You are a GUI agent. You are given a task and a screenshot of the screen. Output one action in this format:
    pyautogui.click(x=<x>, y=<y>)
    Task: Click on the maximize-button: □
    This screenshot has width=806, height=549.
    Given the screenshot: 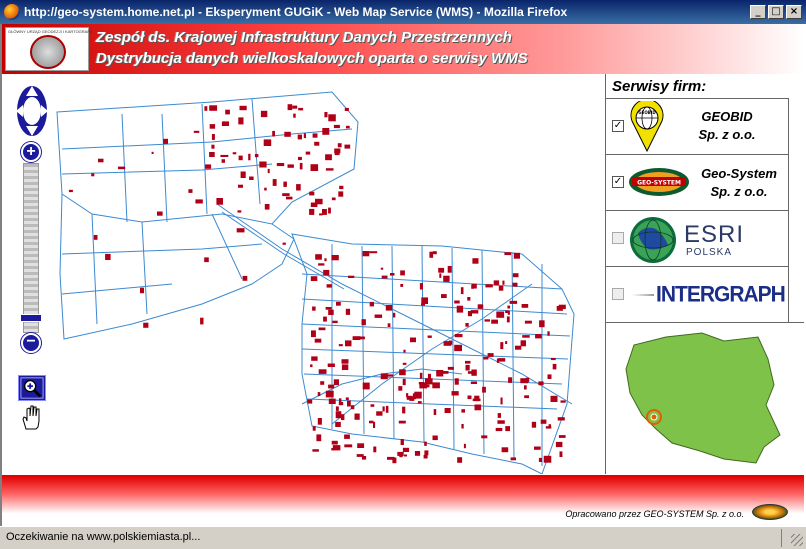 What is the action you would take?
    pyautogui.click(x=776, y=12)
    